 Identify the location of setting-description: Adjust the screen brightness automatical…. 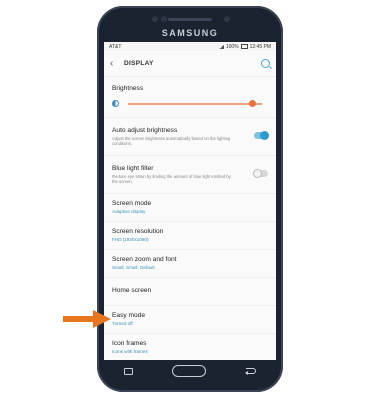
(171, 141).